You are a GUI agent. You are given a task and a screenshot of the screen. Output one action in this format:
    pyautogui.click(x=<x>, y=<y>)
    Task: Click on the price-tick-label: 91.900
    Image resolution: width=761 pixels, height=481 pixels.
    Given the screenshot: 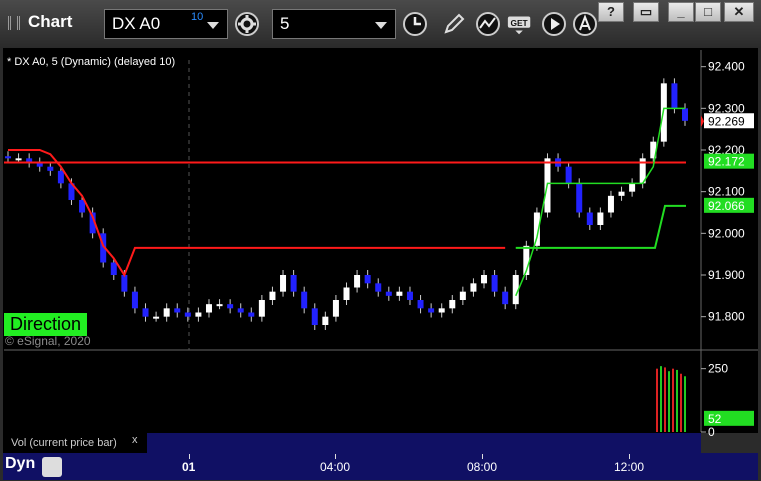 What is the action you would take?
    pyautogui.click(x=726, y=275)
    